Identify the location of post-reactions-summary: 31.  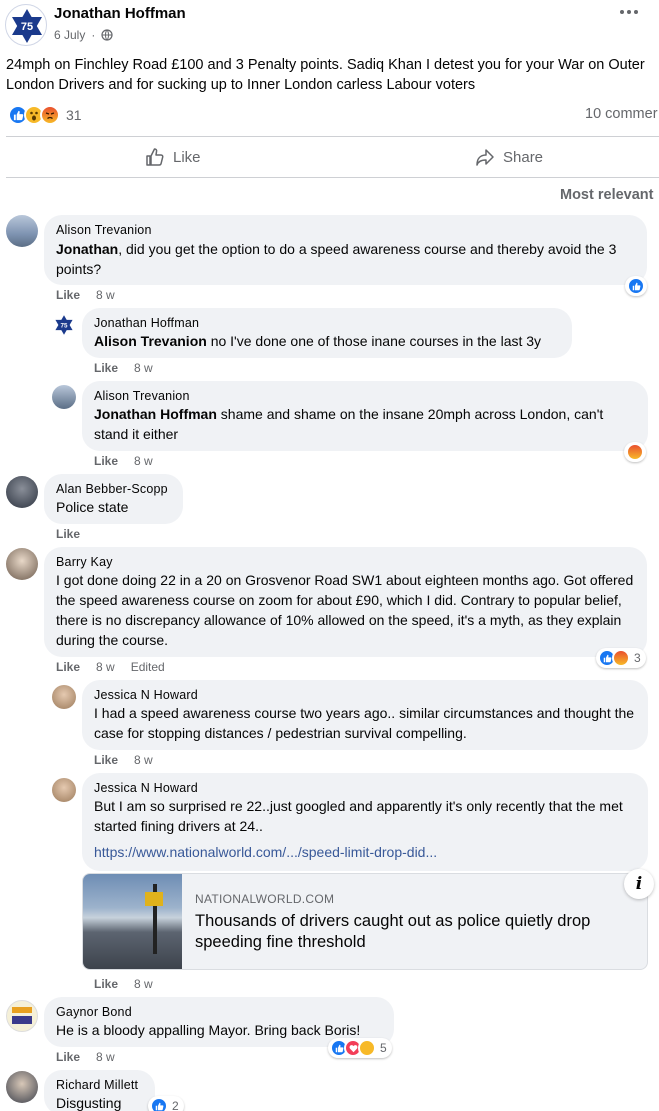
(45, 115).